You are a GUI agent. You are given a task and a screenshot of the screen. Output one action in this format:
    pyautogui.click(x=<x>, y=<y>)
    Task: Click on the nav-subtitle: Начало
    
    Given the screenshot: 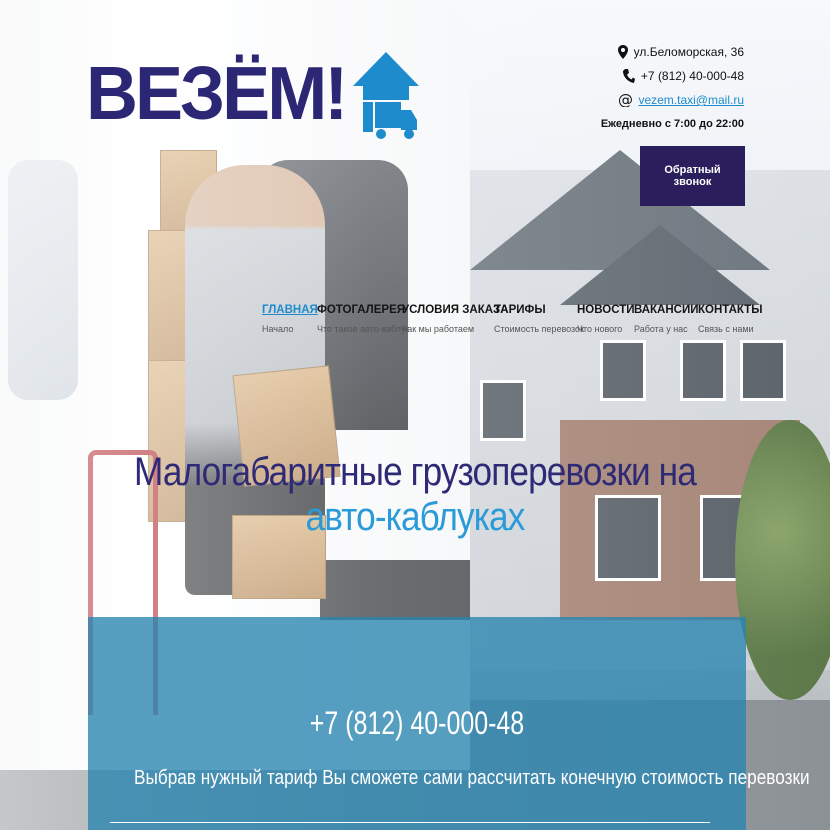 What is the action you would take?
    pyautogui.click(x=278, y=329)
    